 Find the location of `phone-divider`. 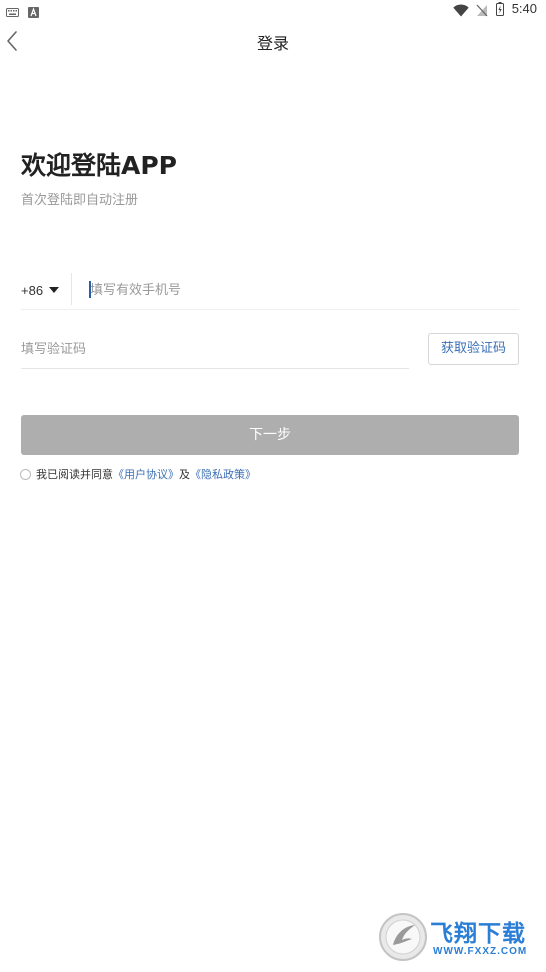

phone-divider is located at coordinates (71, 289).